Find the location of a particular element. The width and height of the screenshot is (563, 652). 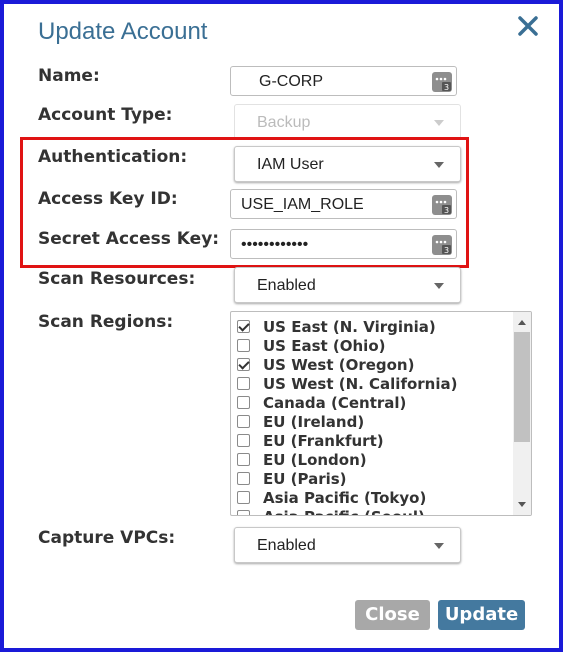

scroll-down-icon is located at coordinates (522, 504).